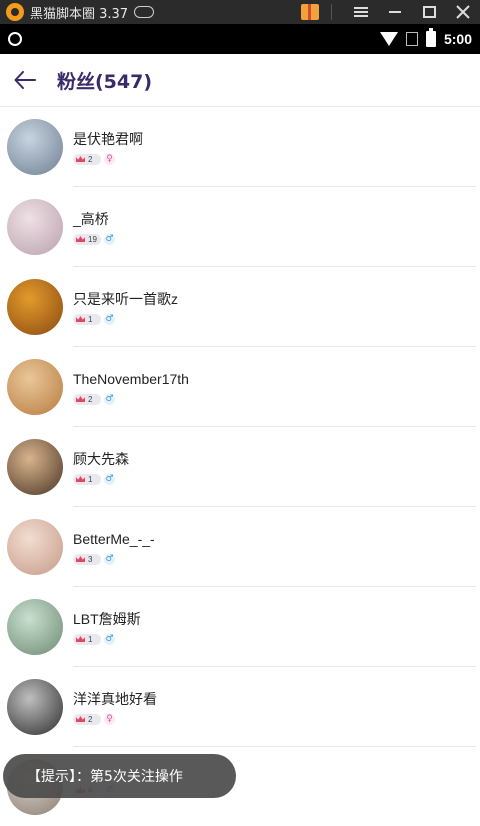 This screenshot has height=826, width=480. Describe the element at coordinates (108, 147) in the screenshot. I see `fan-info: 是伏艳君啊 2 ♀` at that location.